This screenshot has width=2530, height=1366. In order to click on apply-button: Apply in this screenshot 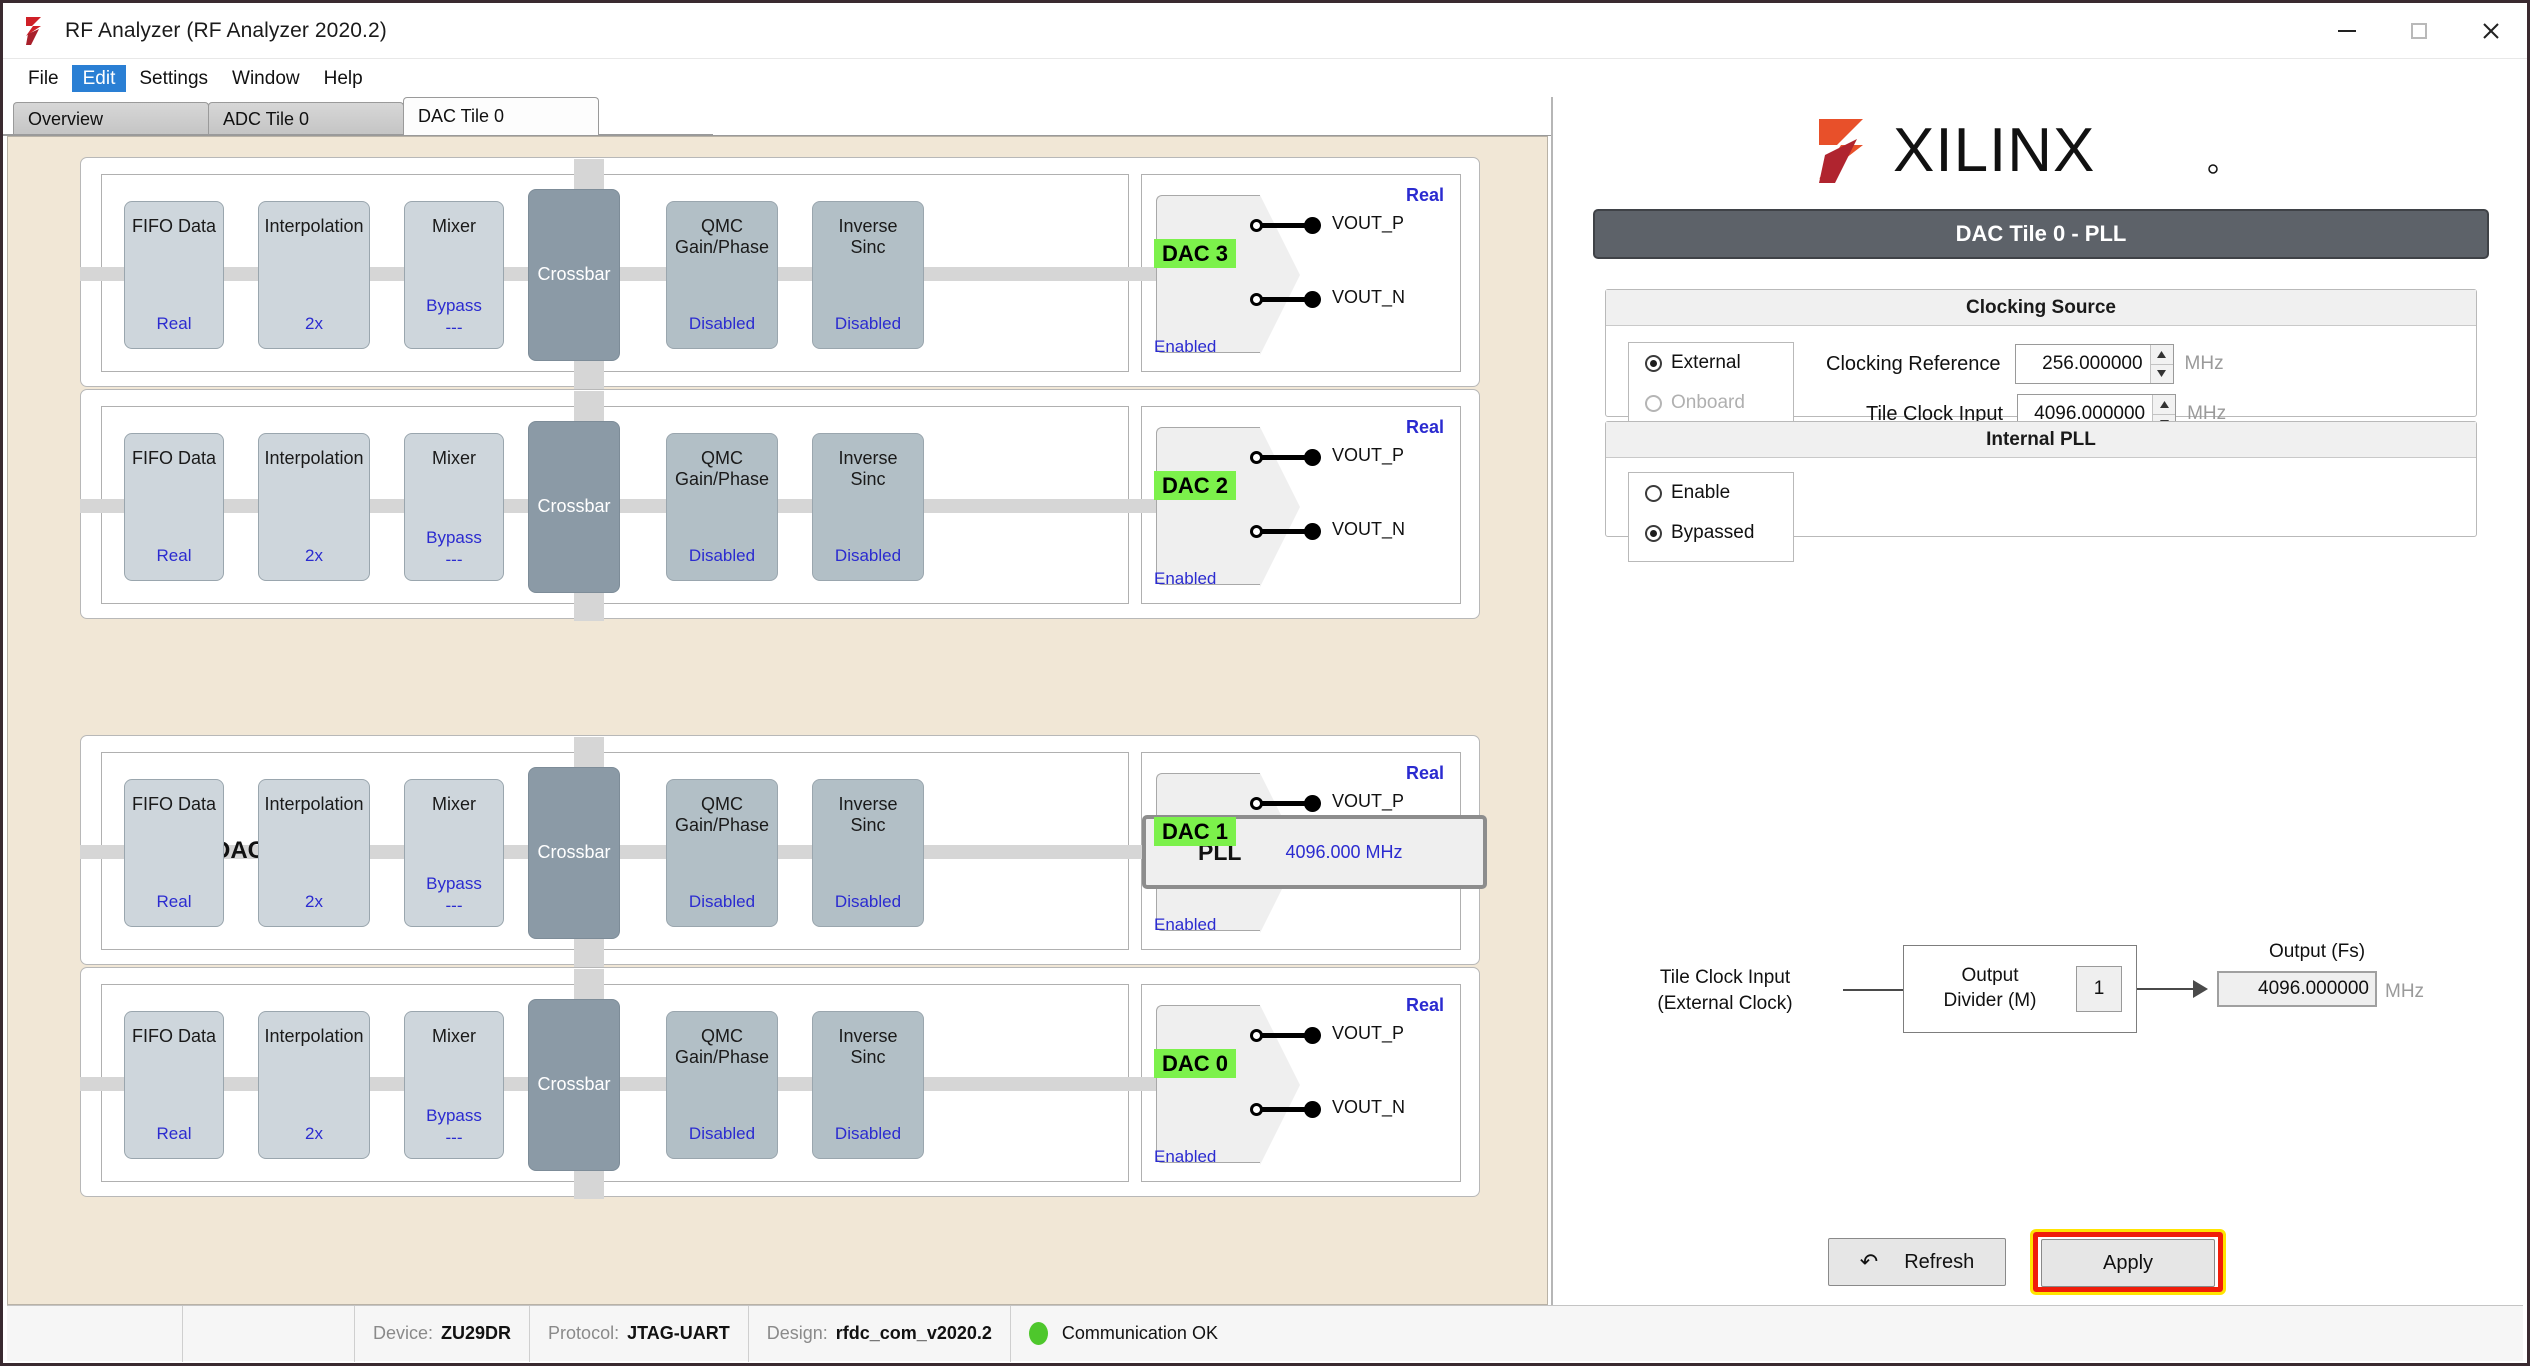, I will do `click(2128, 1263)`.